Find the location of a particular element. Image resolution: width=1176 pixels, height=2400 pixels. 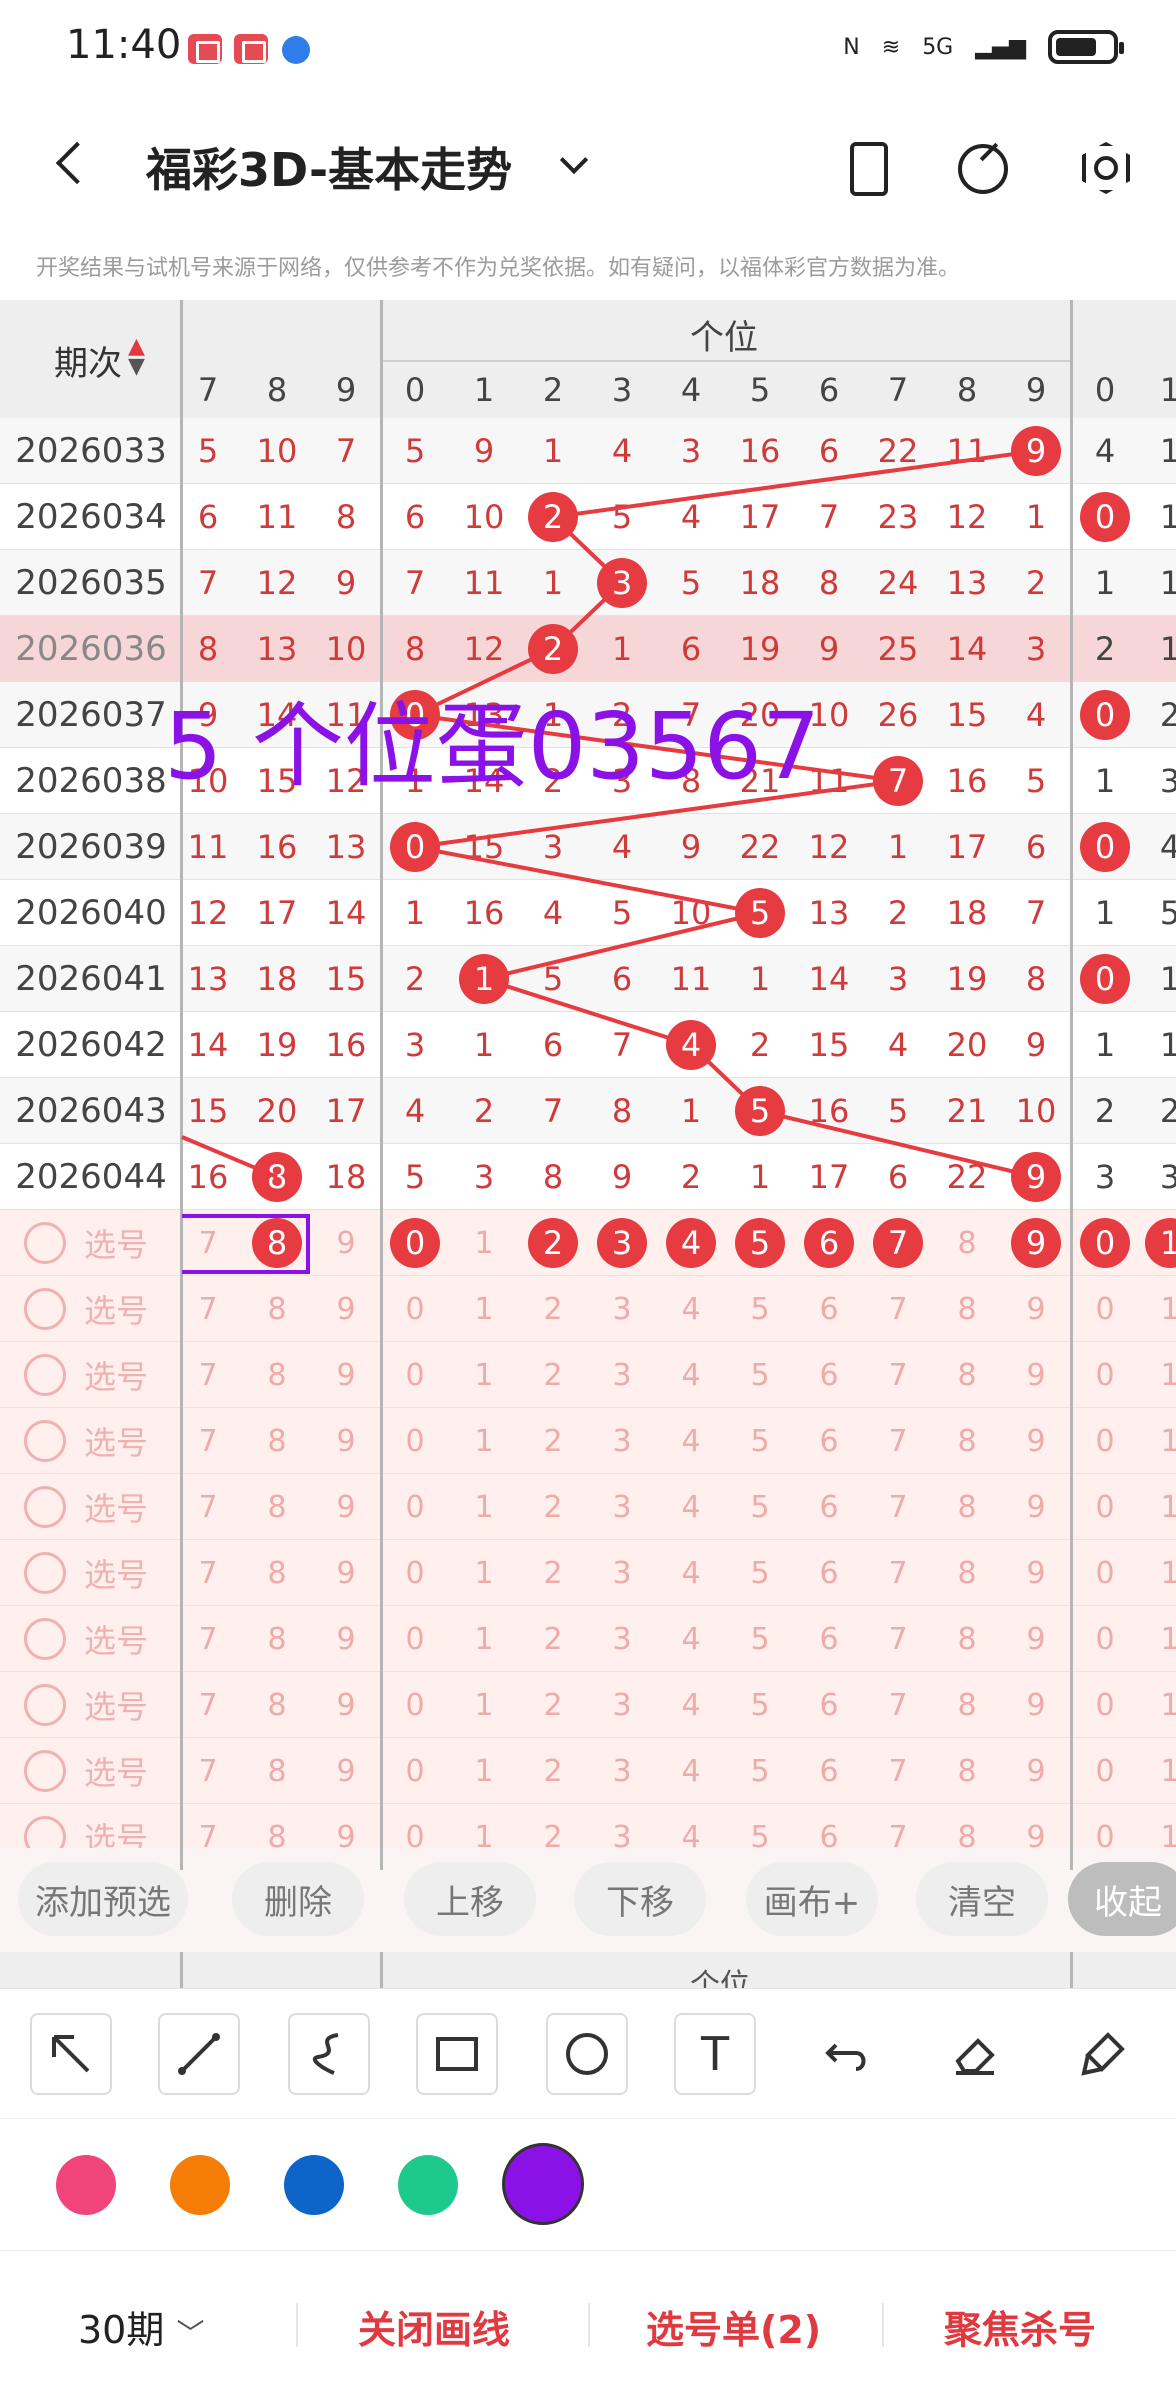

clear-icon is located at coordinates (1103, 2054).